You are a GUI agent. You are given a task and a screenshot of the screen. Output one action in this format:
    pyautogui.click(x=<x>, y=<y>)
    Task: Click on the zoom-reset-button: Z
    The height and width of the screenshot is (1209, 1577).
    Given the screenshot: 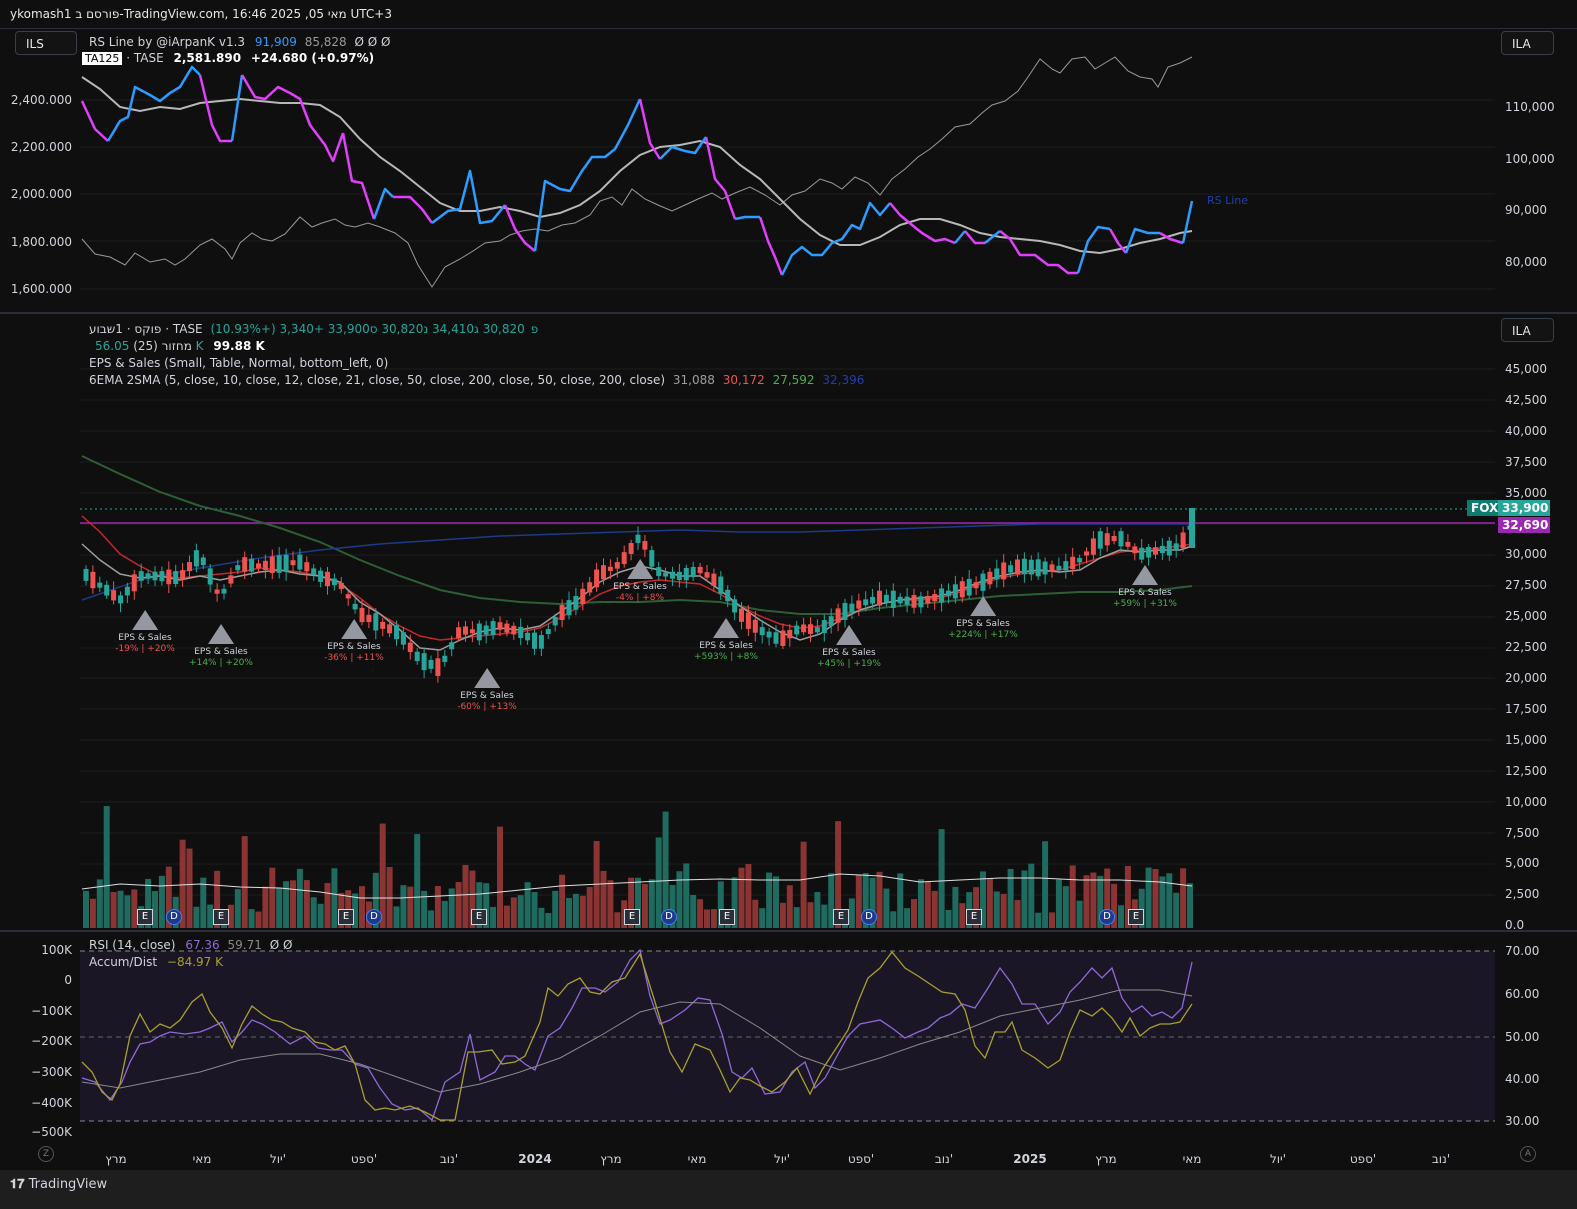 What is the action you would take?
    pyautogui.click(x=46, y=1154)
    